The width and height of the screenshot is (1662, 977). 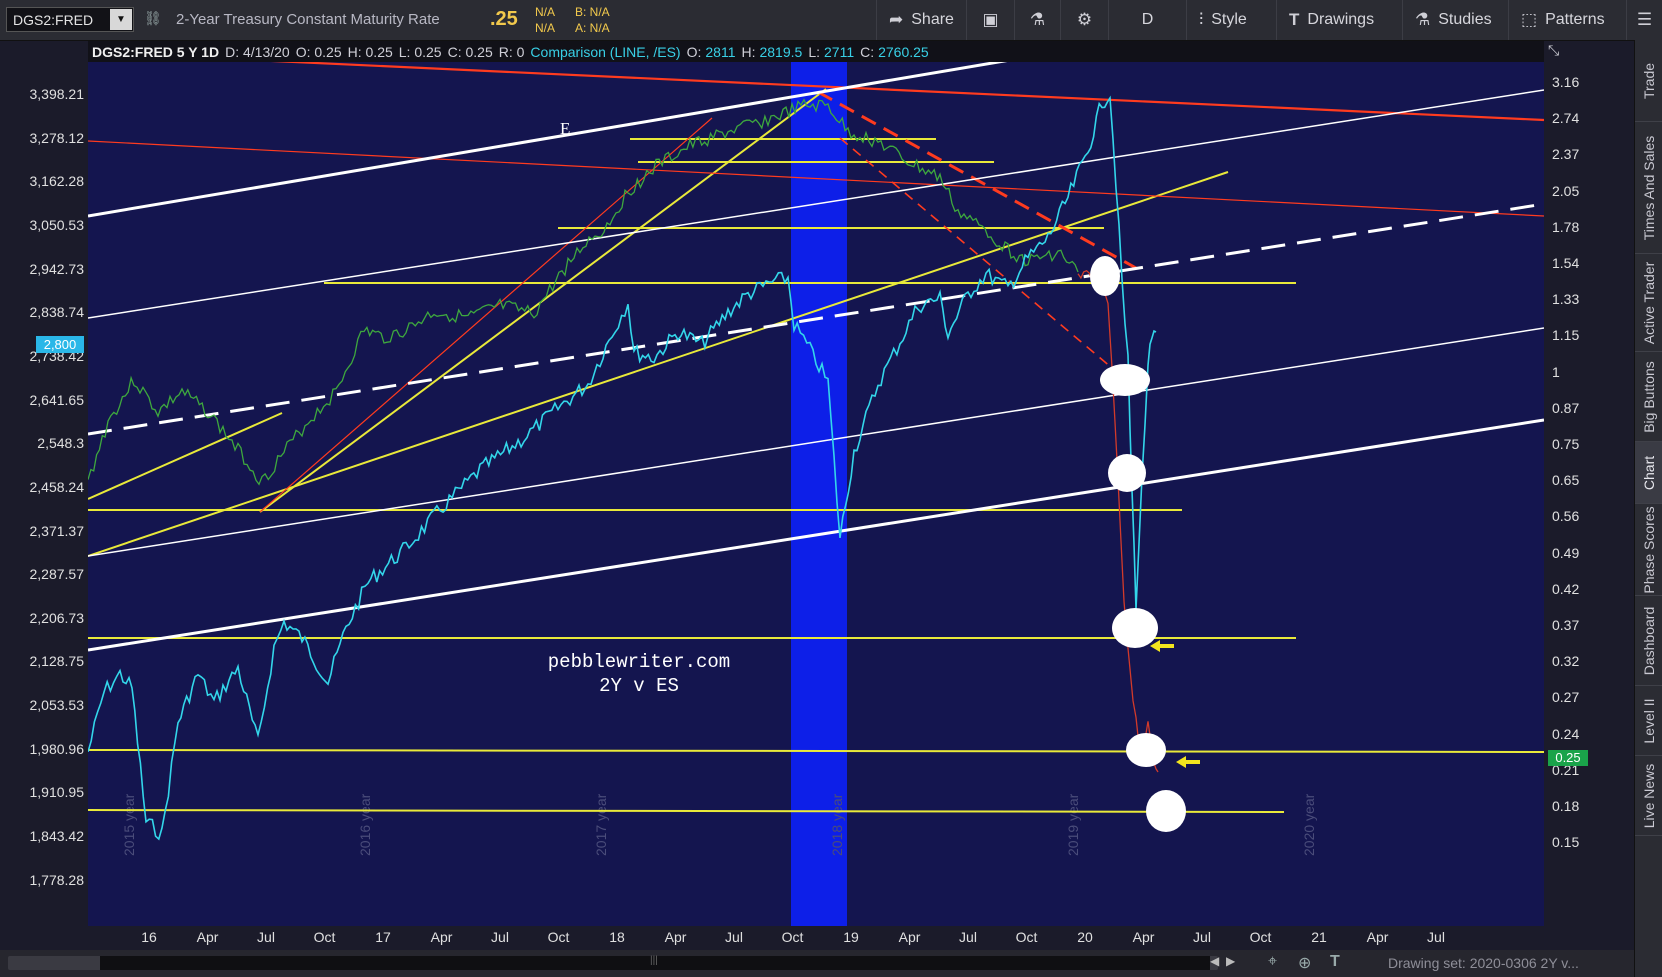 I want to click on share-button: ➦ Share, so click(x=921, y=20).